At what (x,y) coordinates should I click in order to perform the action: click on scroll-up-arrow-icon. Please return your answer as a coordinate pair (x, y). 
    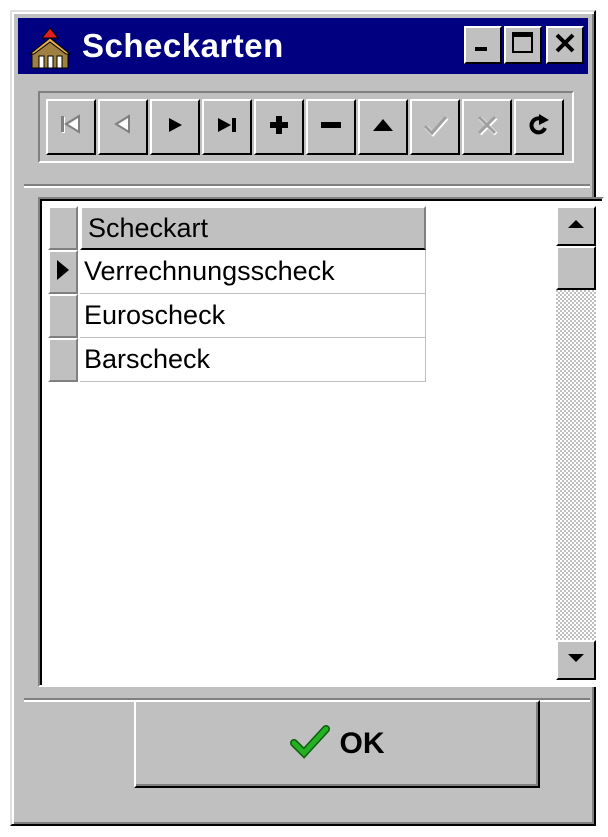
    Looking at the image, I should click on (576, 226).